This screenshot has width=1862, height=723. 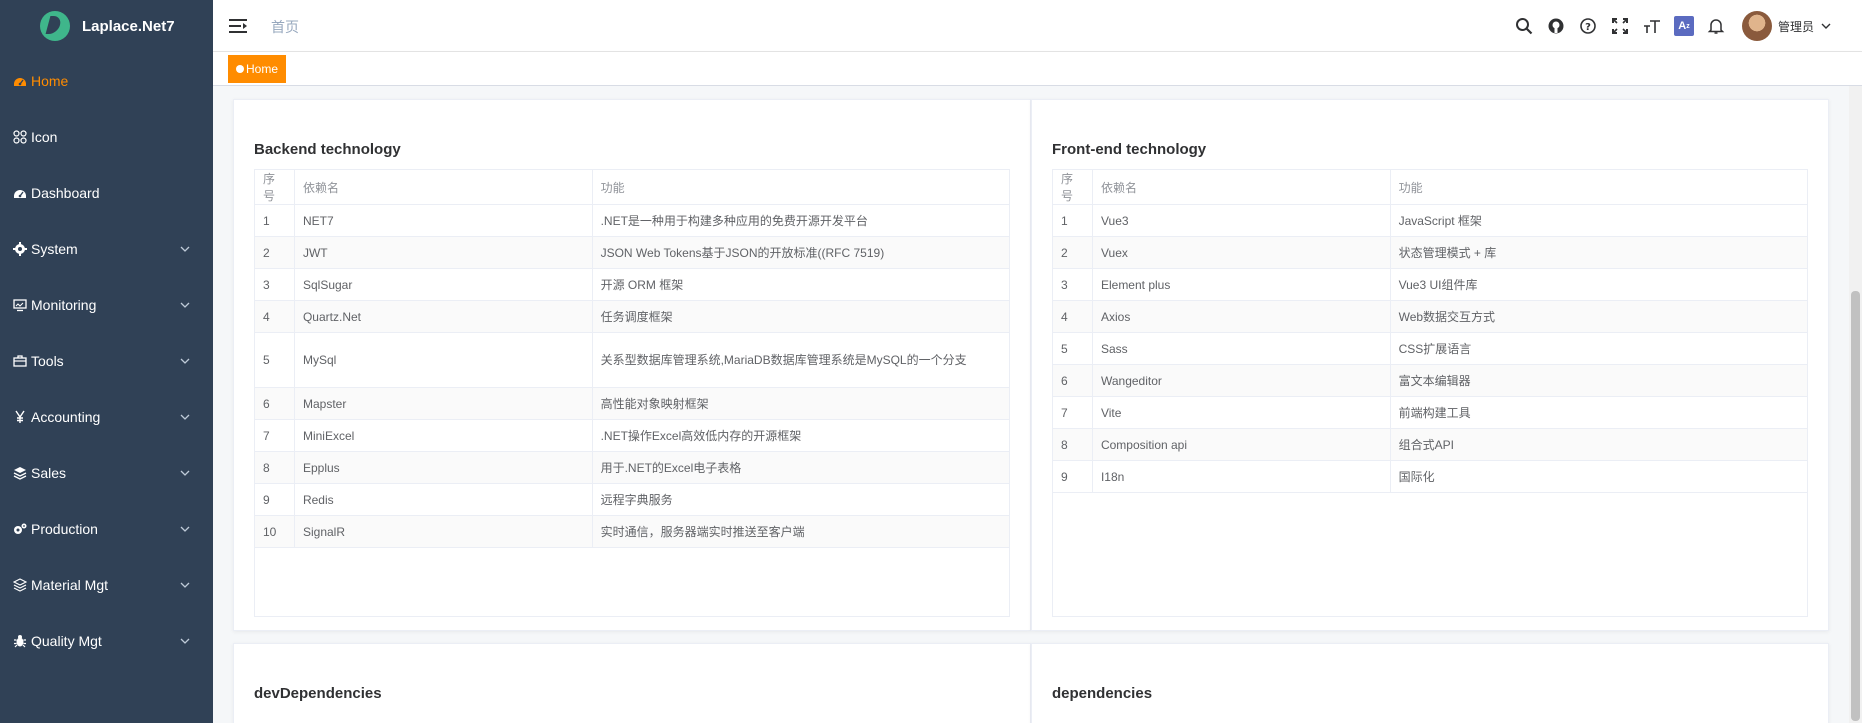 I want to click on table-cell: Vuex, so click(x=1241, y=252).